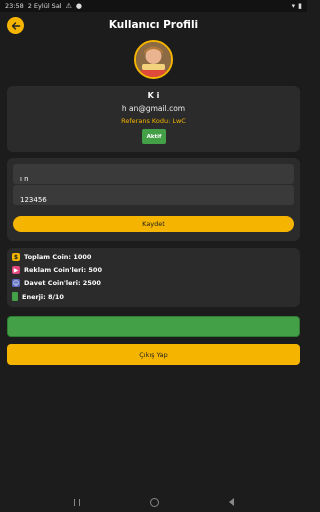 The width and height of the screenshot is (320, 512). What do you see at coordinates (62, 283) in the screenshot?
I see `stat-text: Davet Coin'leri: 2500` at bounding box center [62, 283].